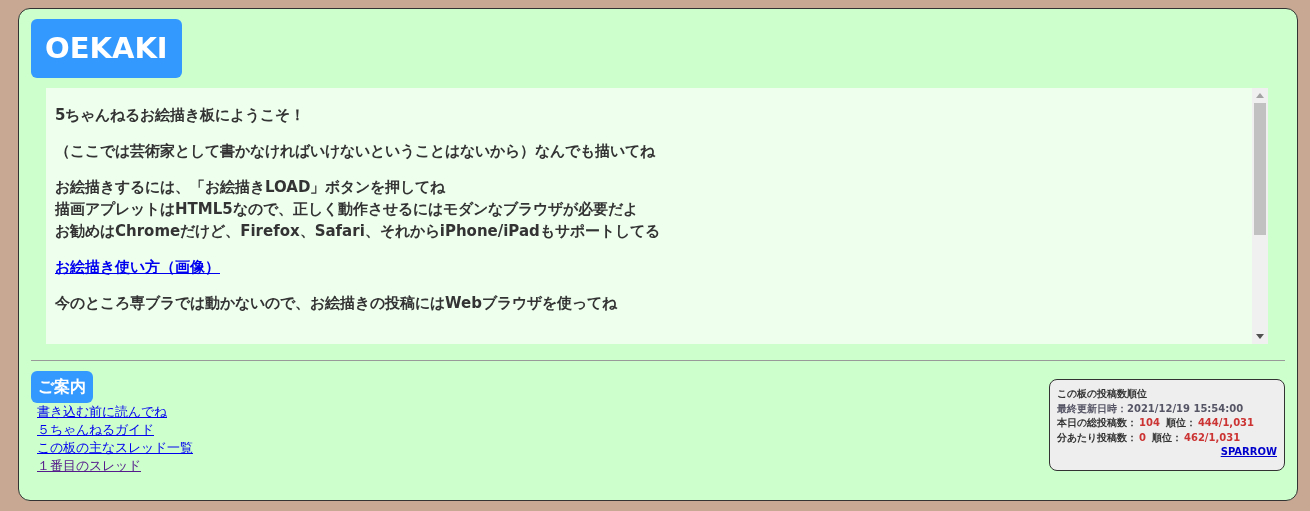 The image size is (1310, 511). Describe the element at coordinates (1260, 95) in the screenshot. I see `scroll-up-icon` at that location.